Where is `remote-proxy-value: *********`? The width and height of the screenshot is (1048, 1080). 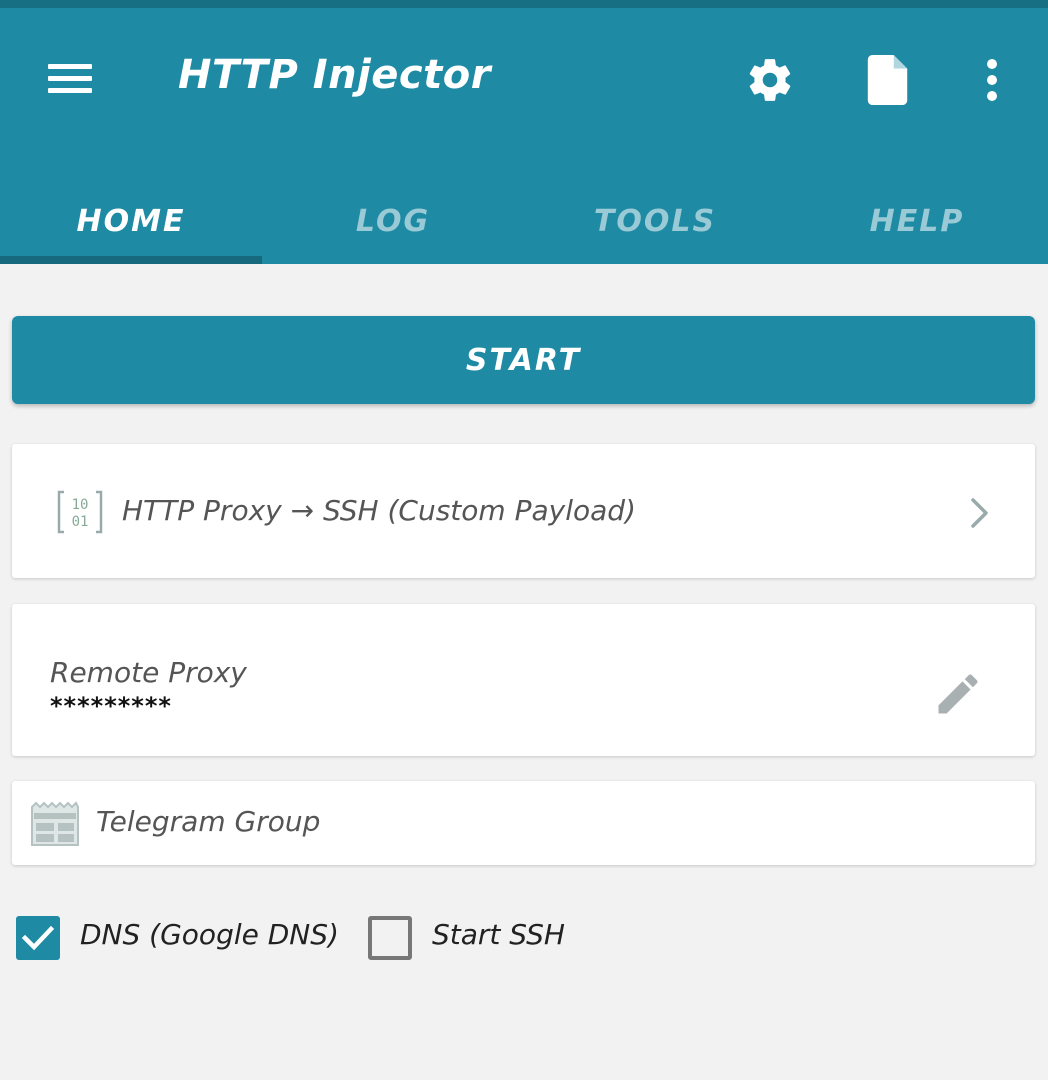 remote-proxy-value: ********* is located at coordinates (111, 706).